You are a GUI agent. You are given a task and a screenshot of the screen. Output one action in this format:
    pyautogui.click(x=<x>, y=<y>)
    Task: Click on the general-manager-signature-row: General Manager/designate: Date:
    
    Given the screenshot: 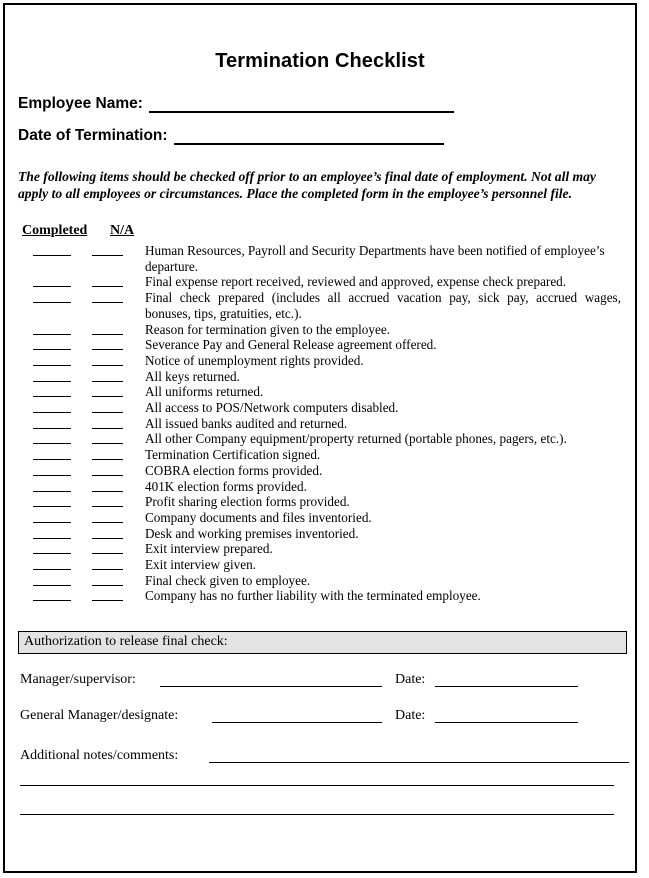 What is the action you would take?
    pyautogui.click(x=327, y=721)
    